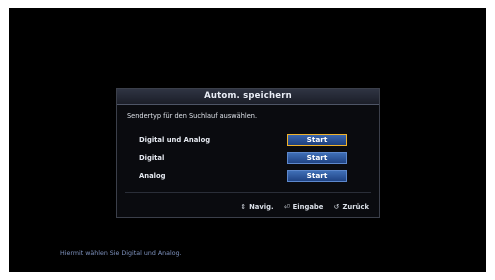  Describe the element at coordinates (336, 207) in the screenshot. I see `return-icon: ↺` at that location.